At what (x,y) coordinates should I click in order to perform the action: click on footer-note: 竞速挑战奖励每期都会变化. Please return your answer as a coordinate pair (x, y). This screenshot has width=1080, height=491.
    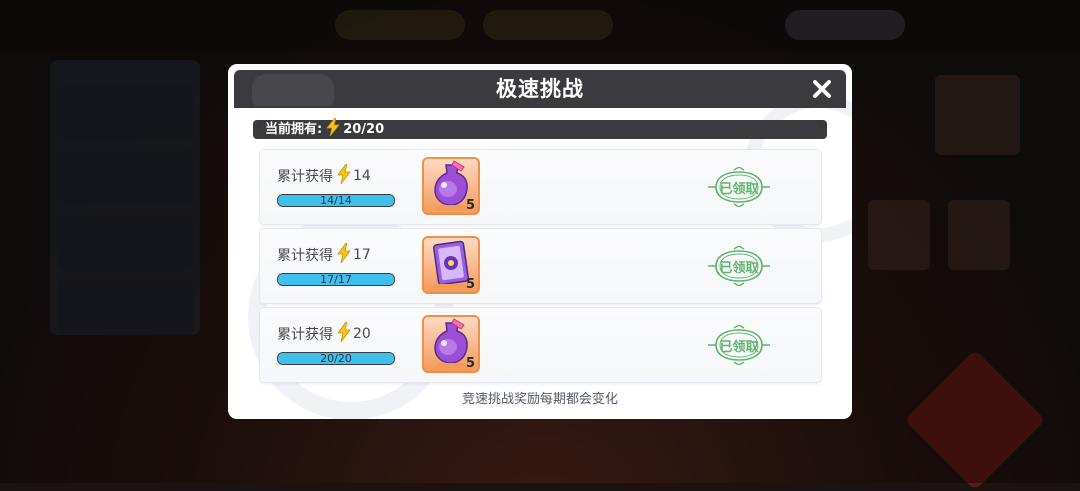
    Looking at the image, I should click on (539, 399).